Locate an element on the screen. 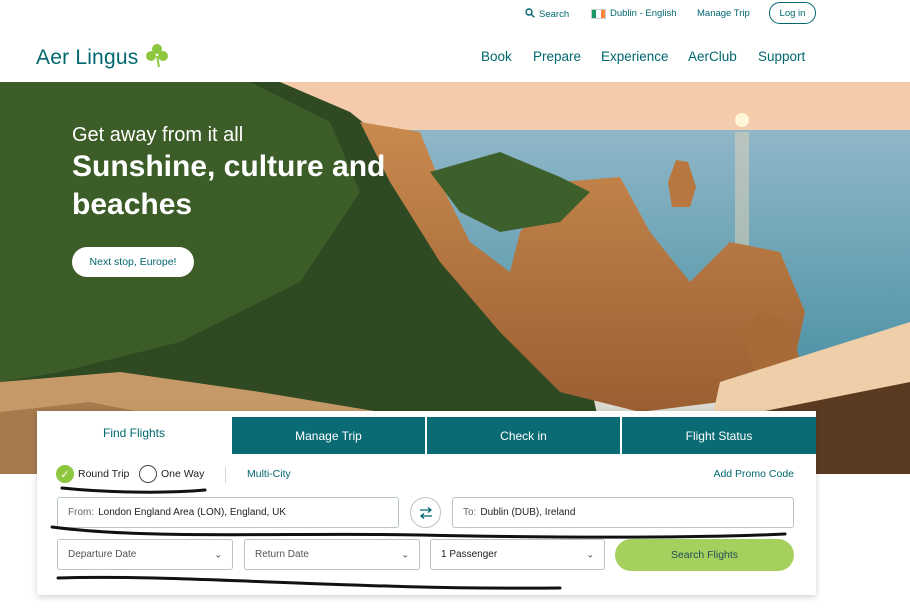 The image size is (910, 609). add-promo-code-link: Add Promo Code is located at coordinates (753, 474).